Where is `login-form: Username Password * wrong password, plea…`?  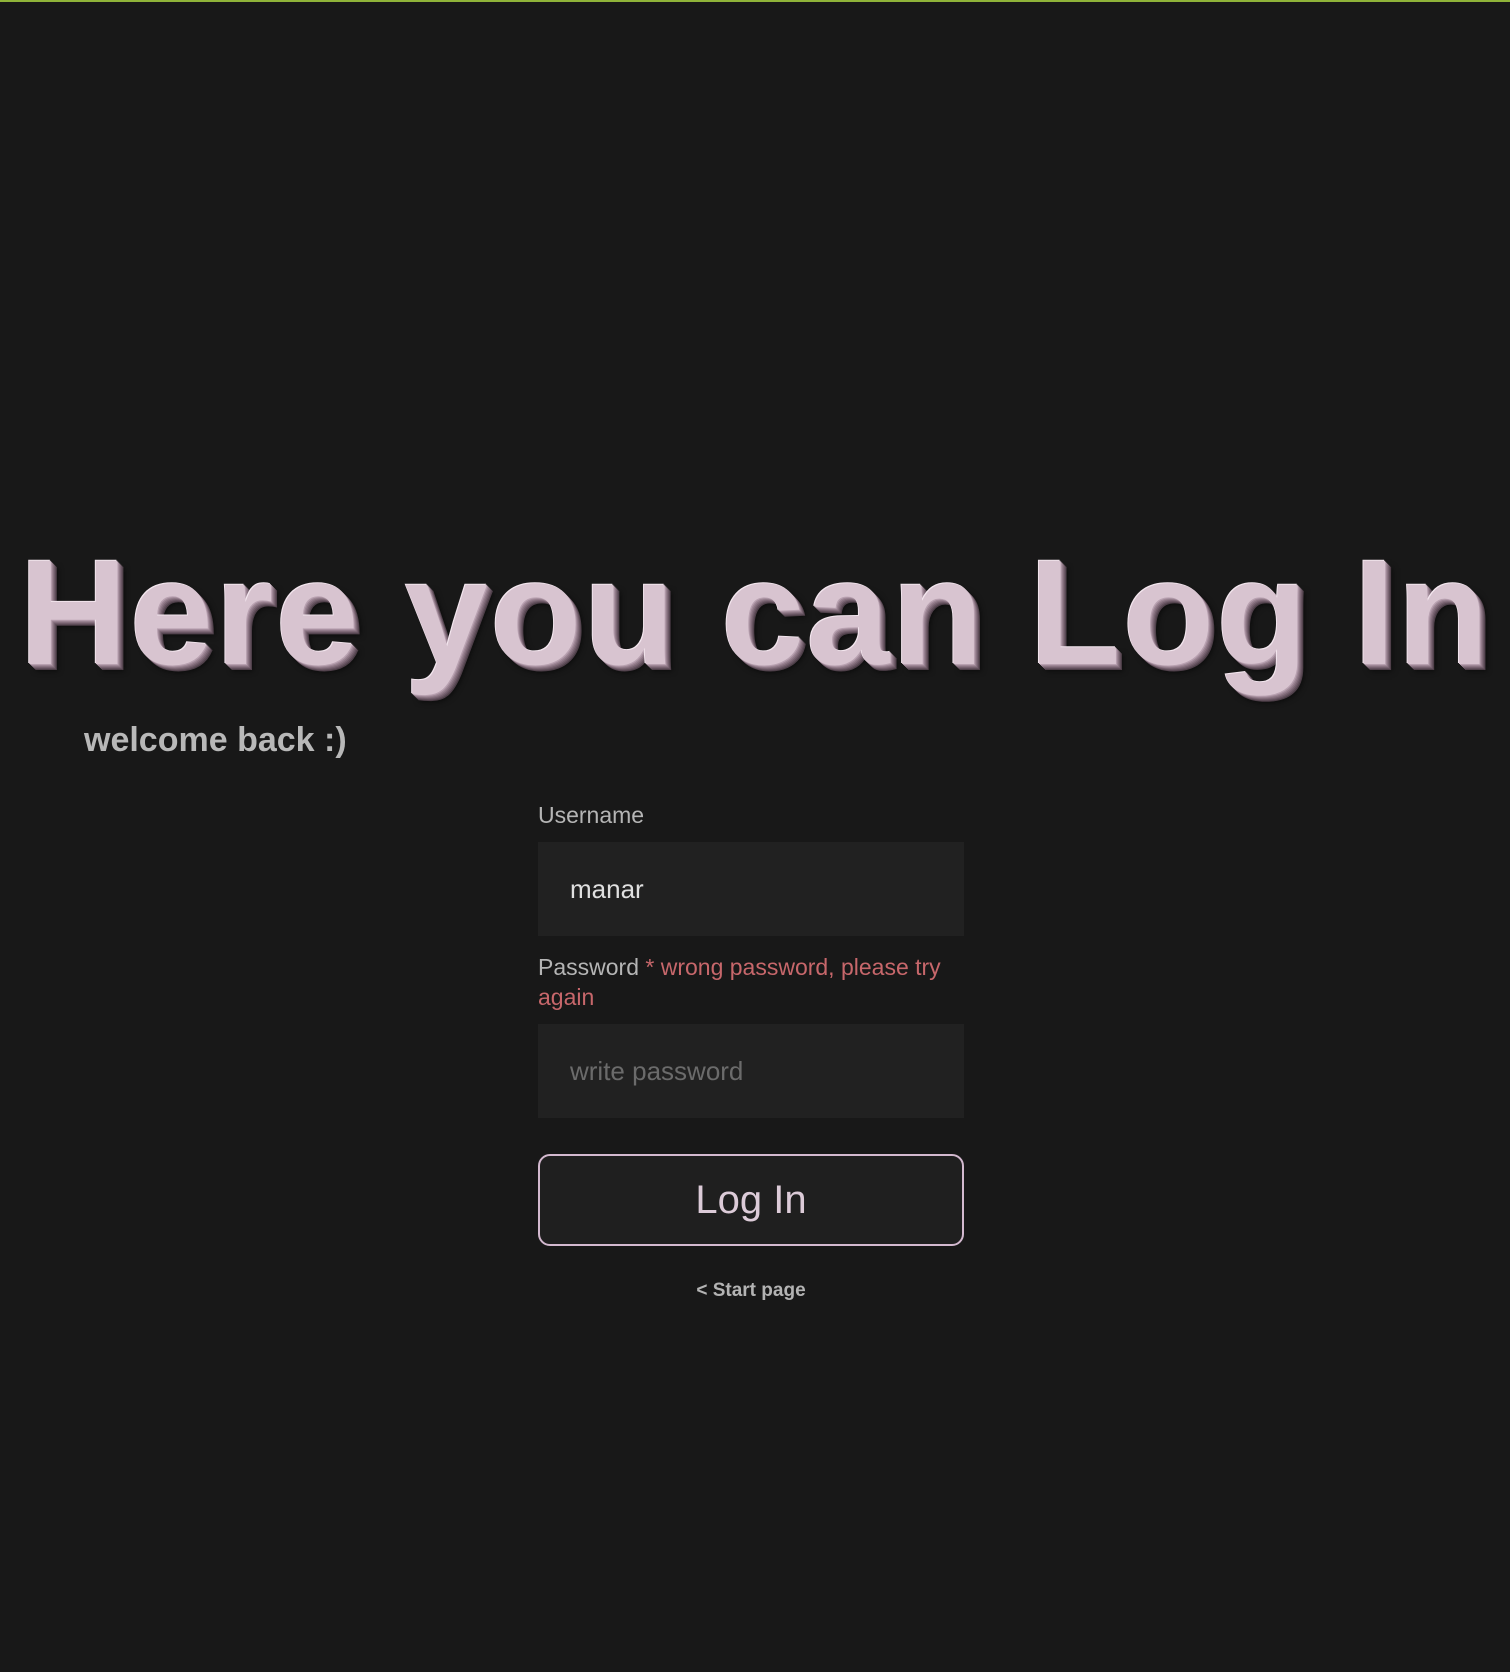 login-form: Username Password * wrong password, plea… is located at coordinates (751, 1051).